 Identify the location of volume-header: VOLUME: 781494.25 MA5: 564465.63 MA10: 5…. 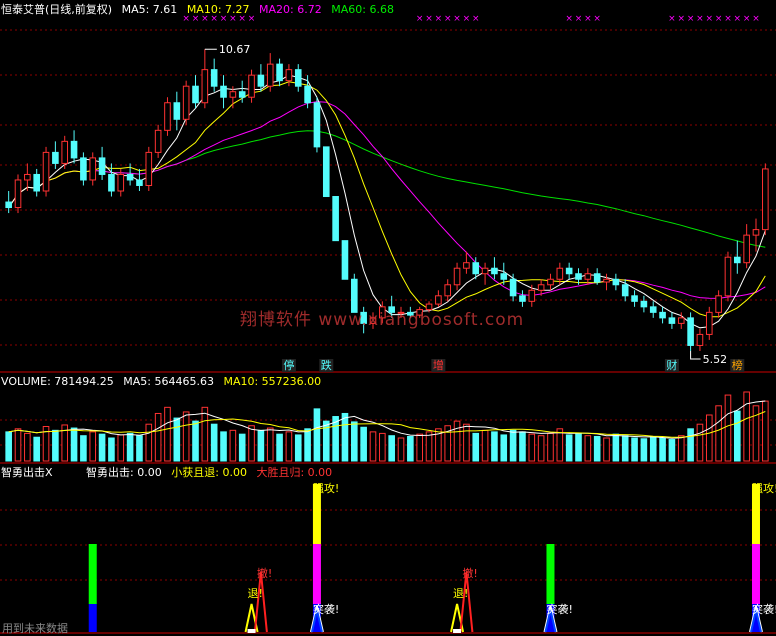
(164, 382).